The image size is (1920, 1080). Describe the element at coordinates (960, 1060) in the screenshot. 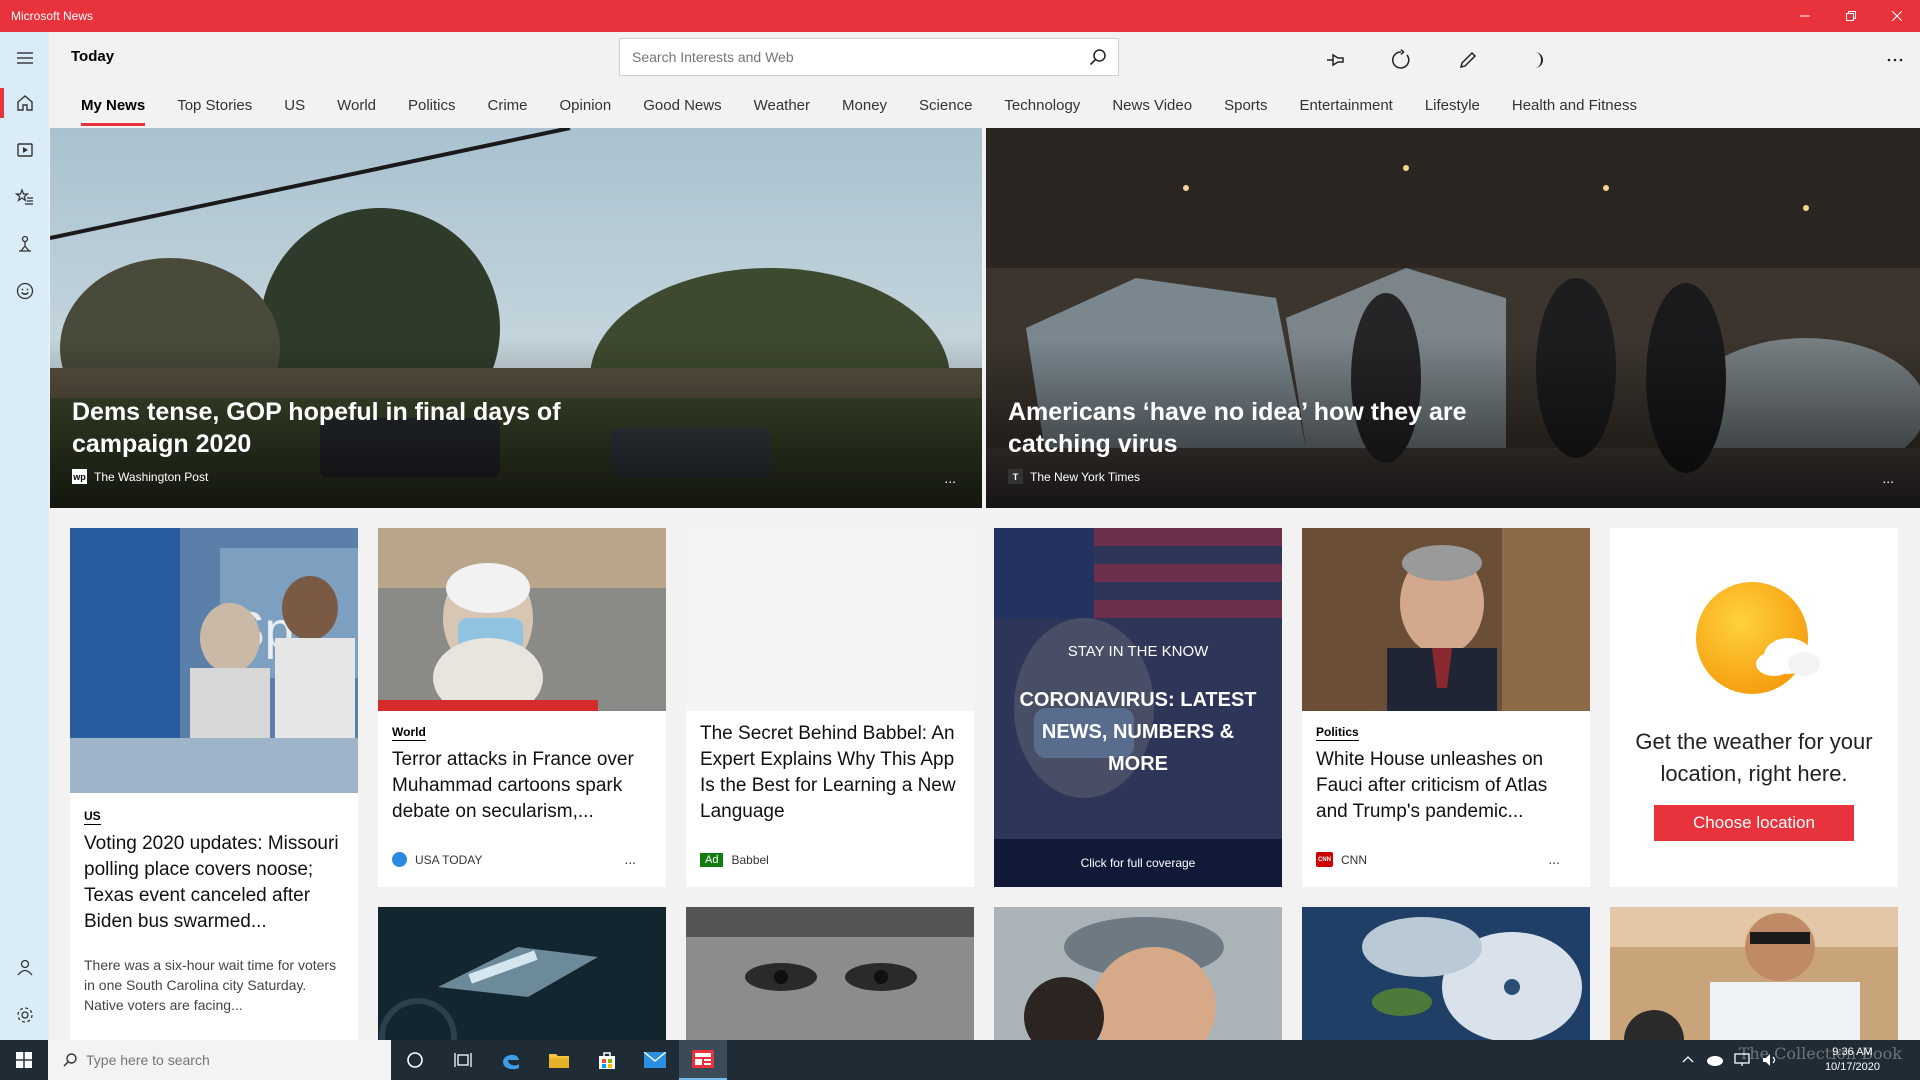

I see `taskbar: 9:36 AM 10/17/2020` at that location.